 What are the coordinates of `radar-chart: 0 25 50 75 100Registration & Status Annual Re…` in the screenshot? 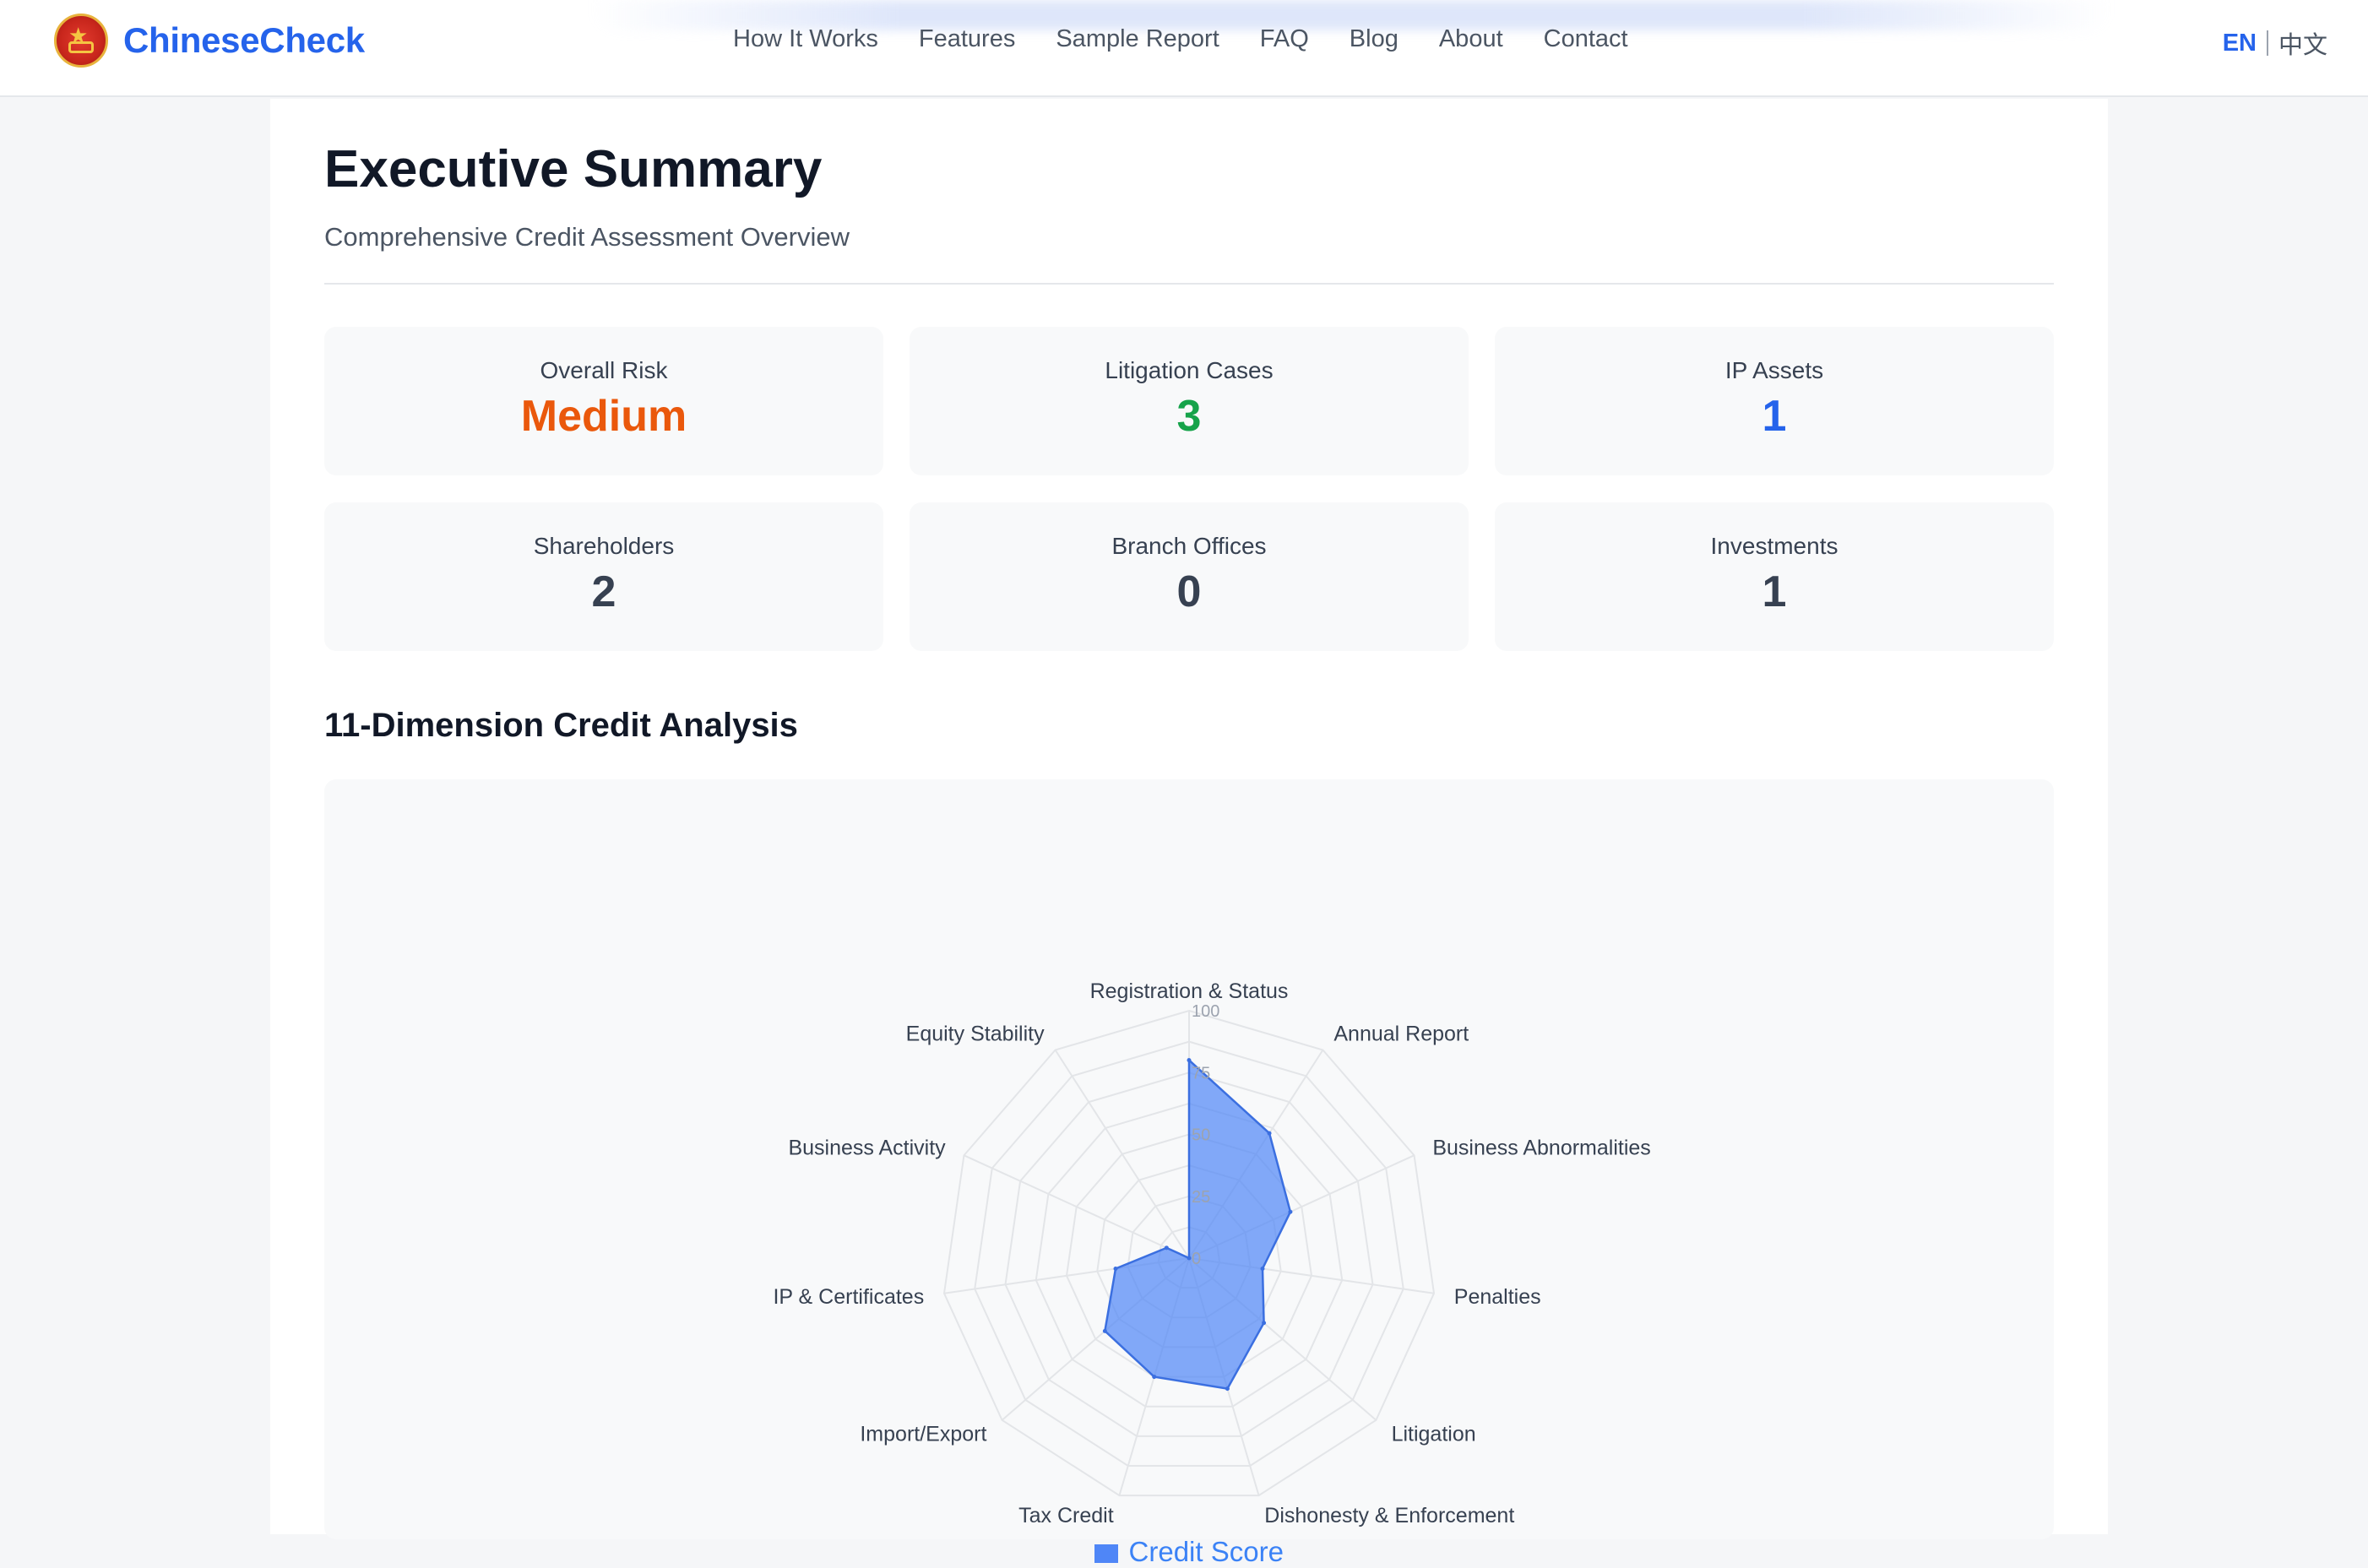 It's located at (1212, 1253).